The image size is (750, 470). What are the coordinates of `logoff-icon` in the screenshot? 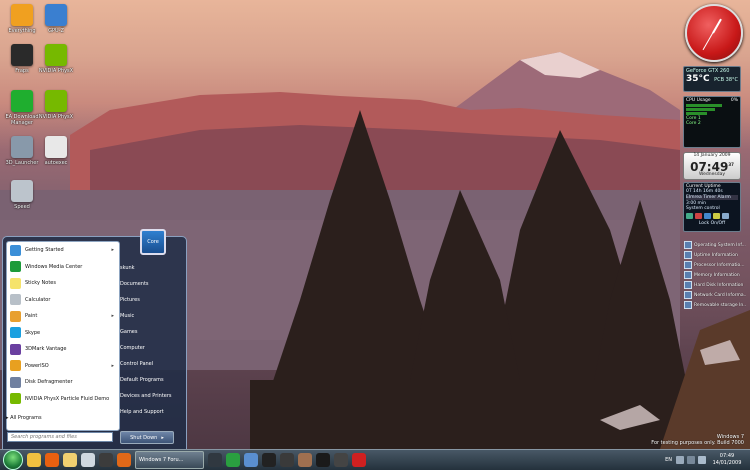 It's located at (707, 216).